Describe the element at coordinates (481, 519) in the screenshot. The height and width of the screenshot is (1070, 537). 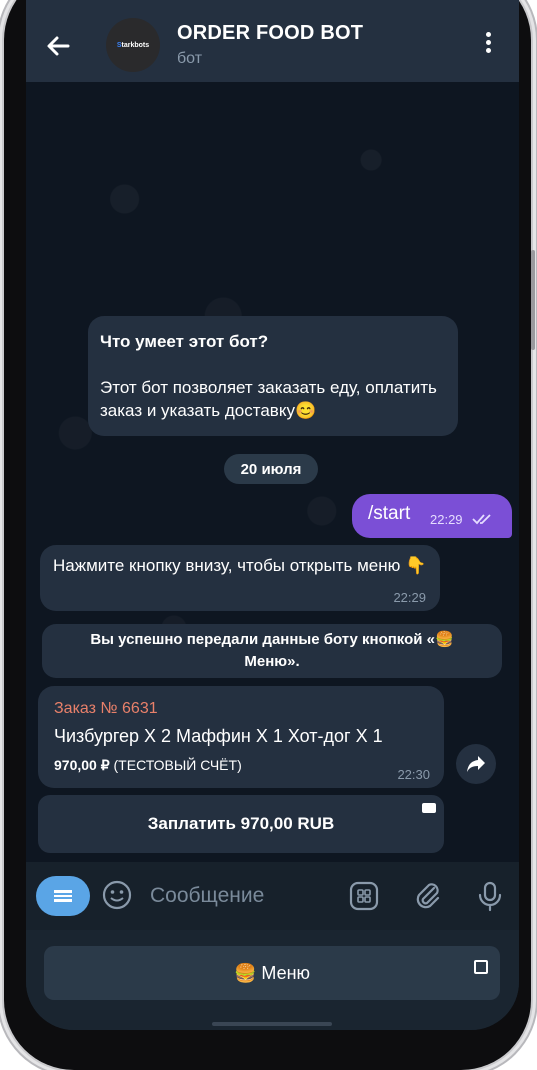
I see `double-check-icon` at that location.